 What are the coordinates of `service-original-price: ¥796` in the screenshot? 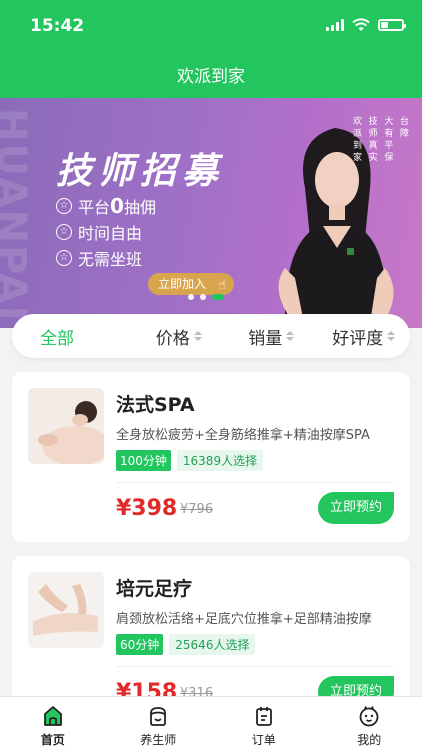 It's located at (197, 509).